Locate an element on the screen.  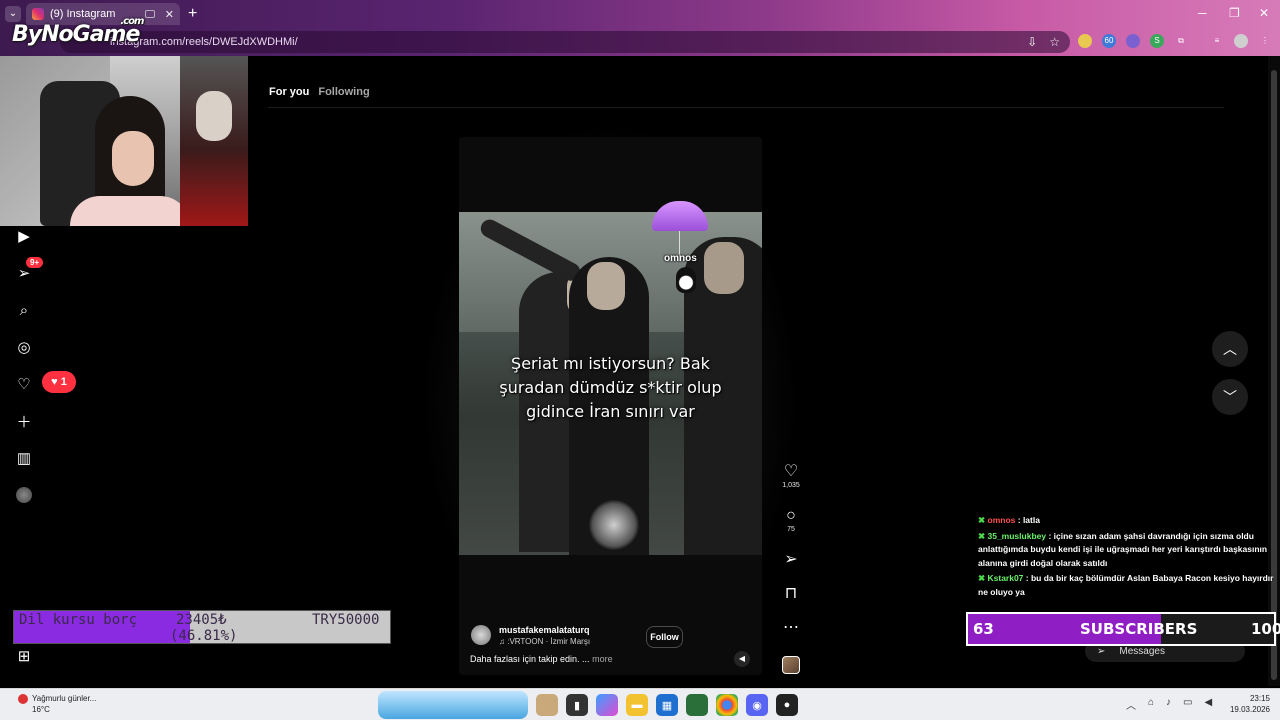
network-icon: ⌂ is located at coordinates (1151, 704).